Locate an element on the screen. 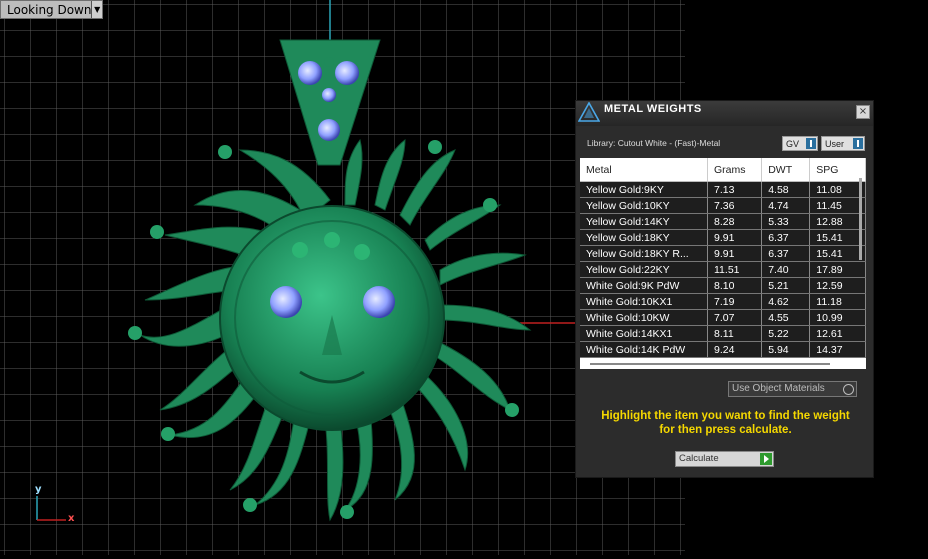  chevron-down-icon: ▼ is located at coordinates (96, 9).